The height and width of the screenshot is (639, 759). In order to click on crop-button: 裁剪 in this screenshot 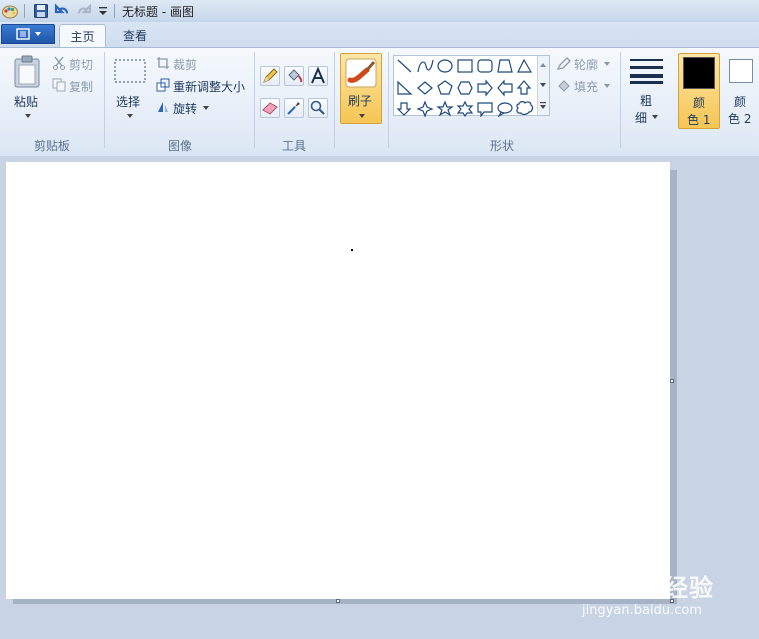, I will do `click(185, 64)`.